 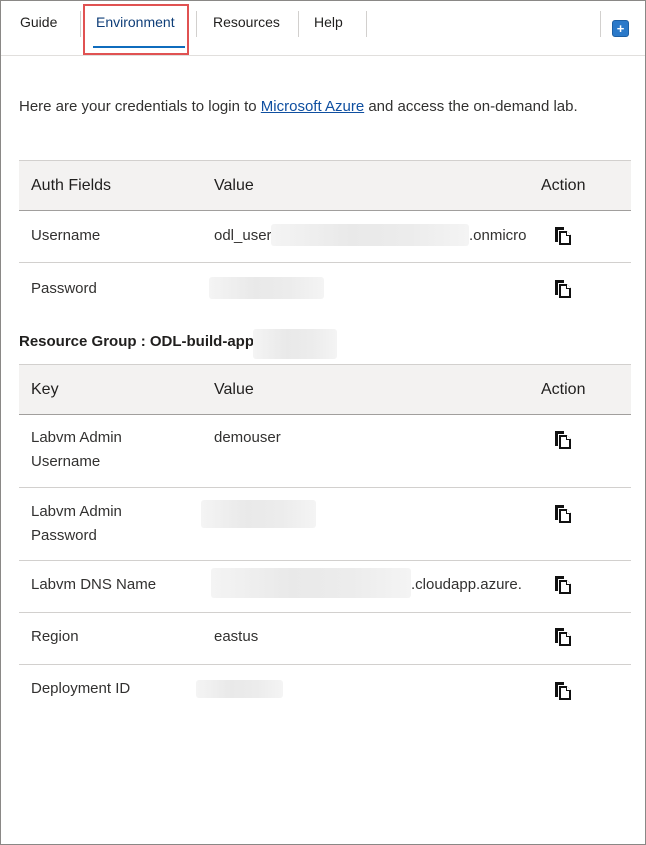 What do you see at coordinates (325, 389) in the screenshot?
I see `resource-table-header: Key Value Action` at bounding box center [325, 389].